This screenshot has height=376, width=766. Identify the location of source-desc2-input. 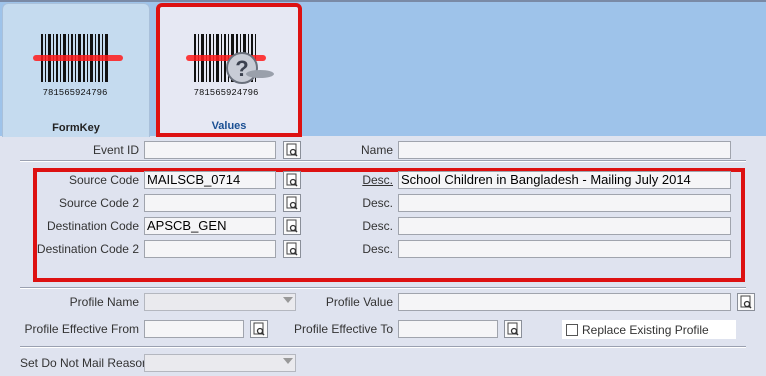
(564, 203).